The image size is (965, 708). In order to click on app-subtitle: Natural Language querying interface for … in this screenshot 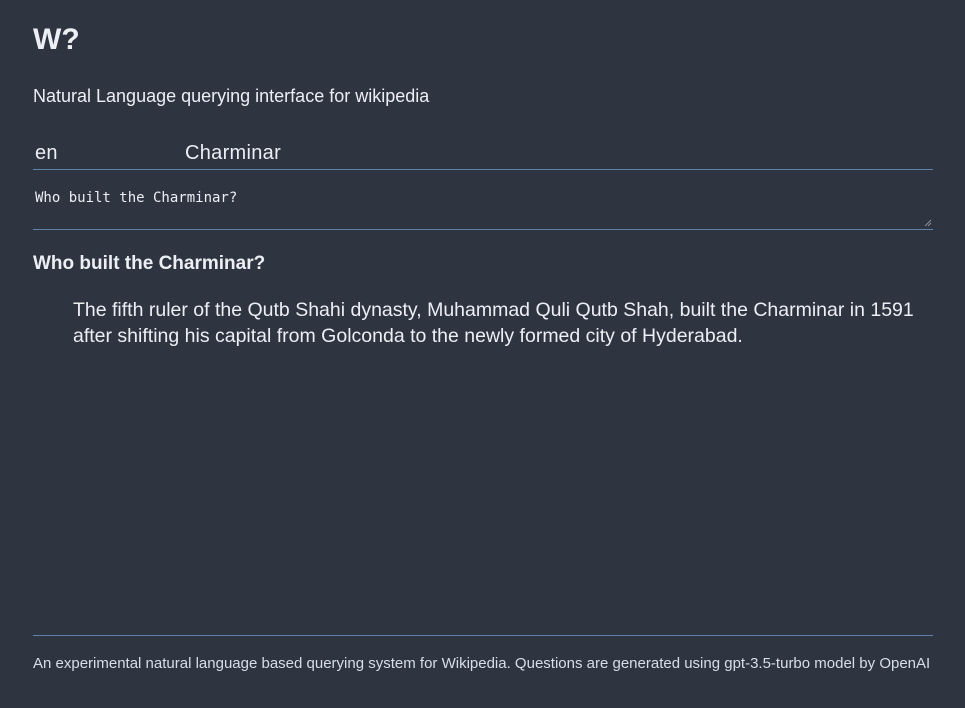, I will do `click(231, 96)`.